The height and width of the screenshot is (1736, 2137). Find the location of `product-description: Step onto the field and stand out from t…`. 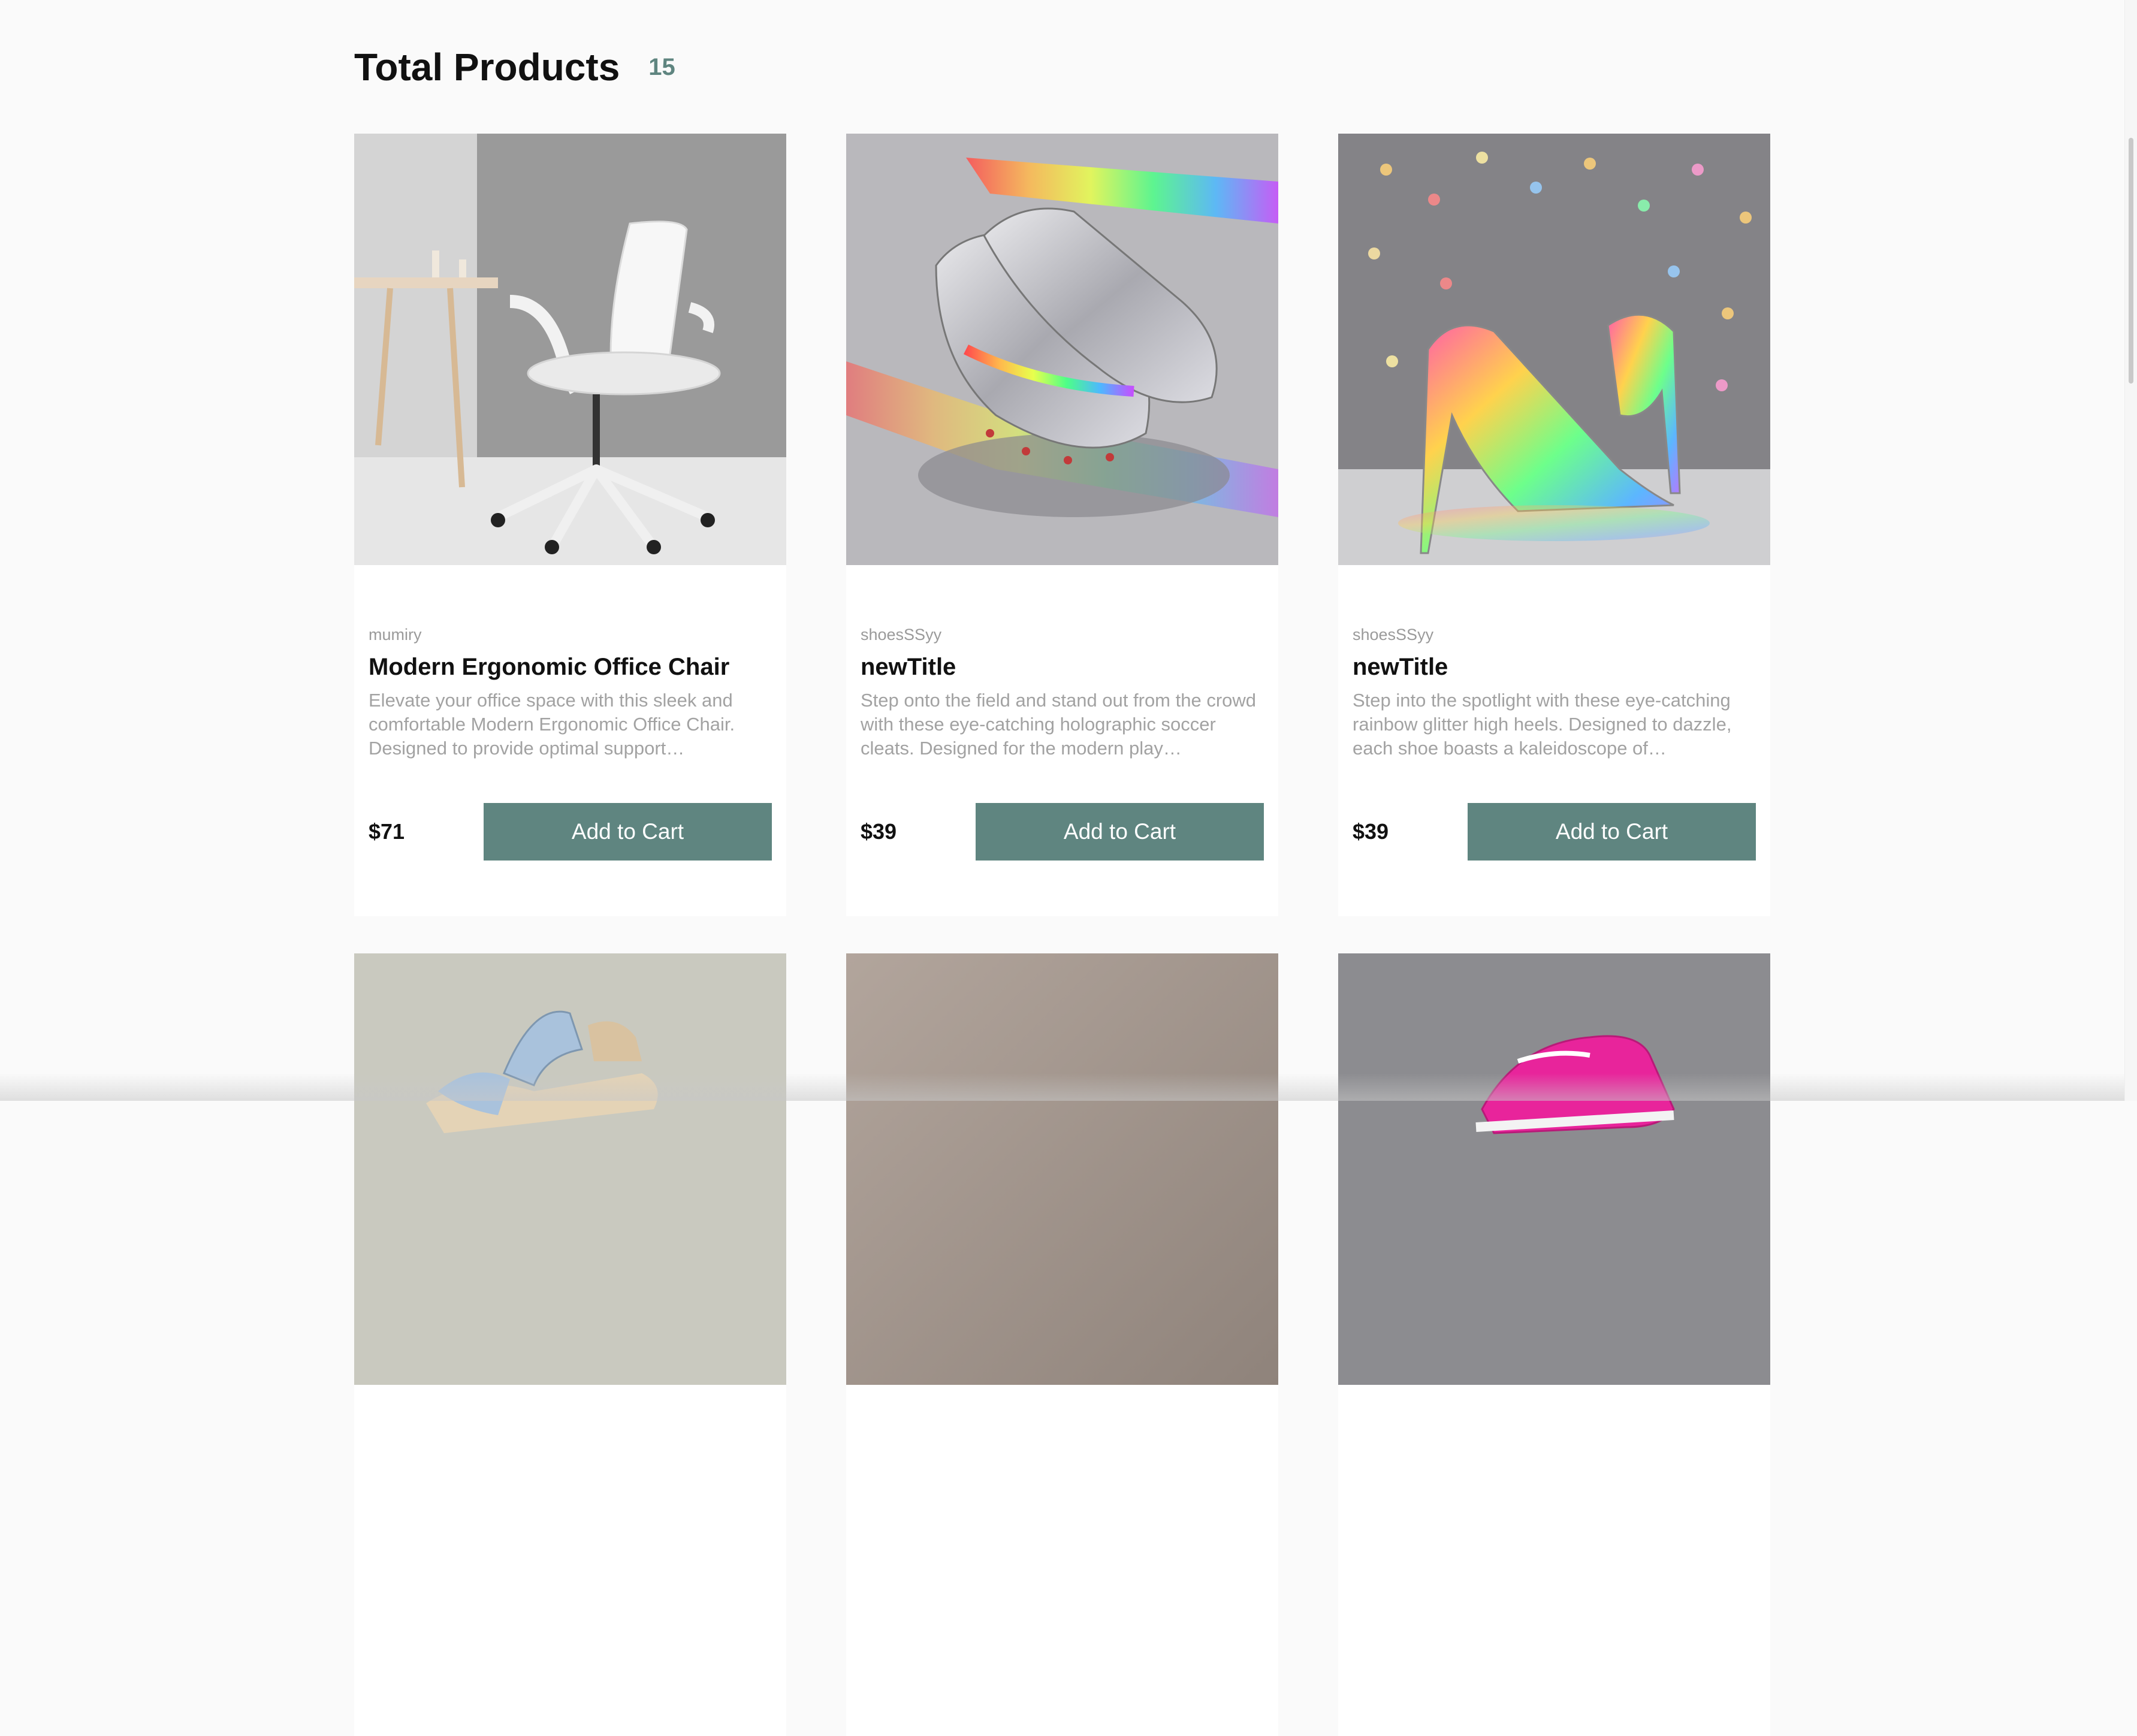

product-description: Step onto the field and stand out from t… is located at coordinates (1059, 724).